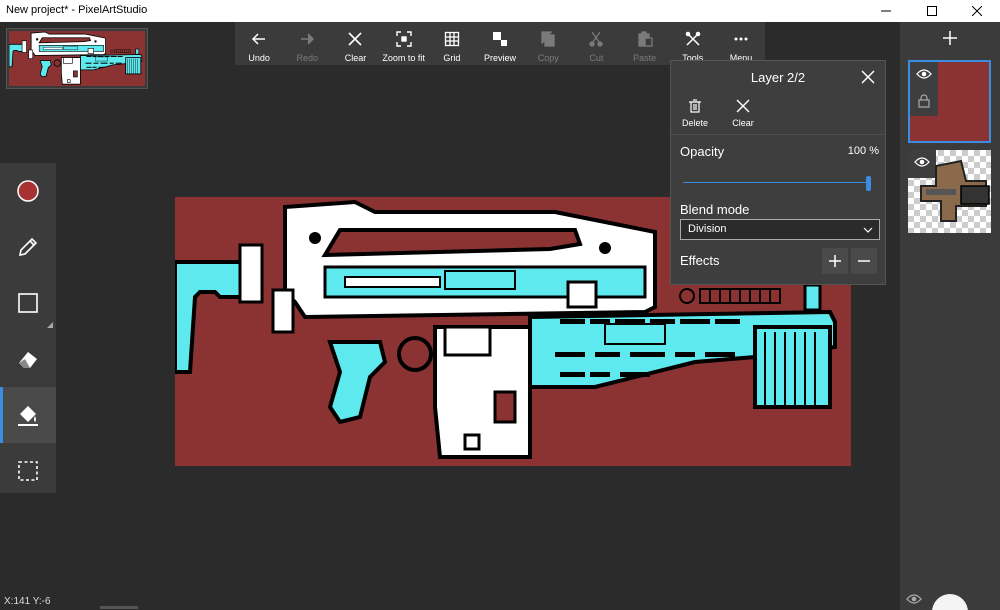 The height and width of the screenshot is (610, 1000). I want to click on dashed-selection-icon, so click(28, 471).